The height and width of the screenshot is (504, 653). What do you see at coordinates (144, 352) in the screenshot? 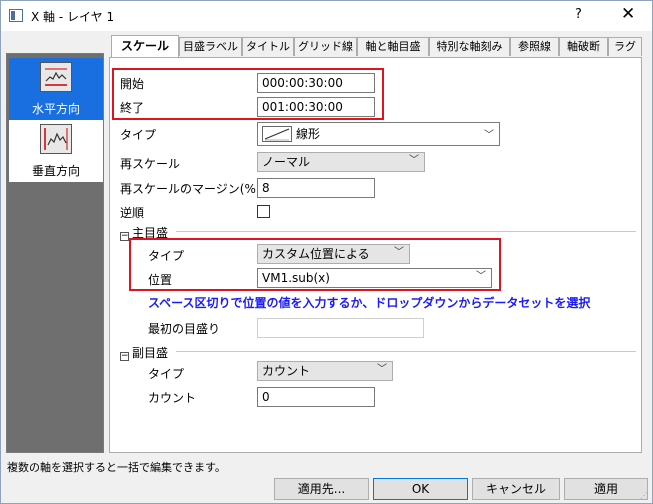
I see `minor-ticks-header: − 副目盛` at bounding box center [144, 352].